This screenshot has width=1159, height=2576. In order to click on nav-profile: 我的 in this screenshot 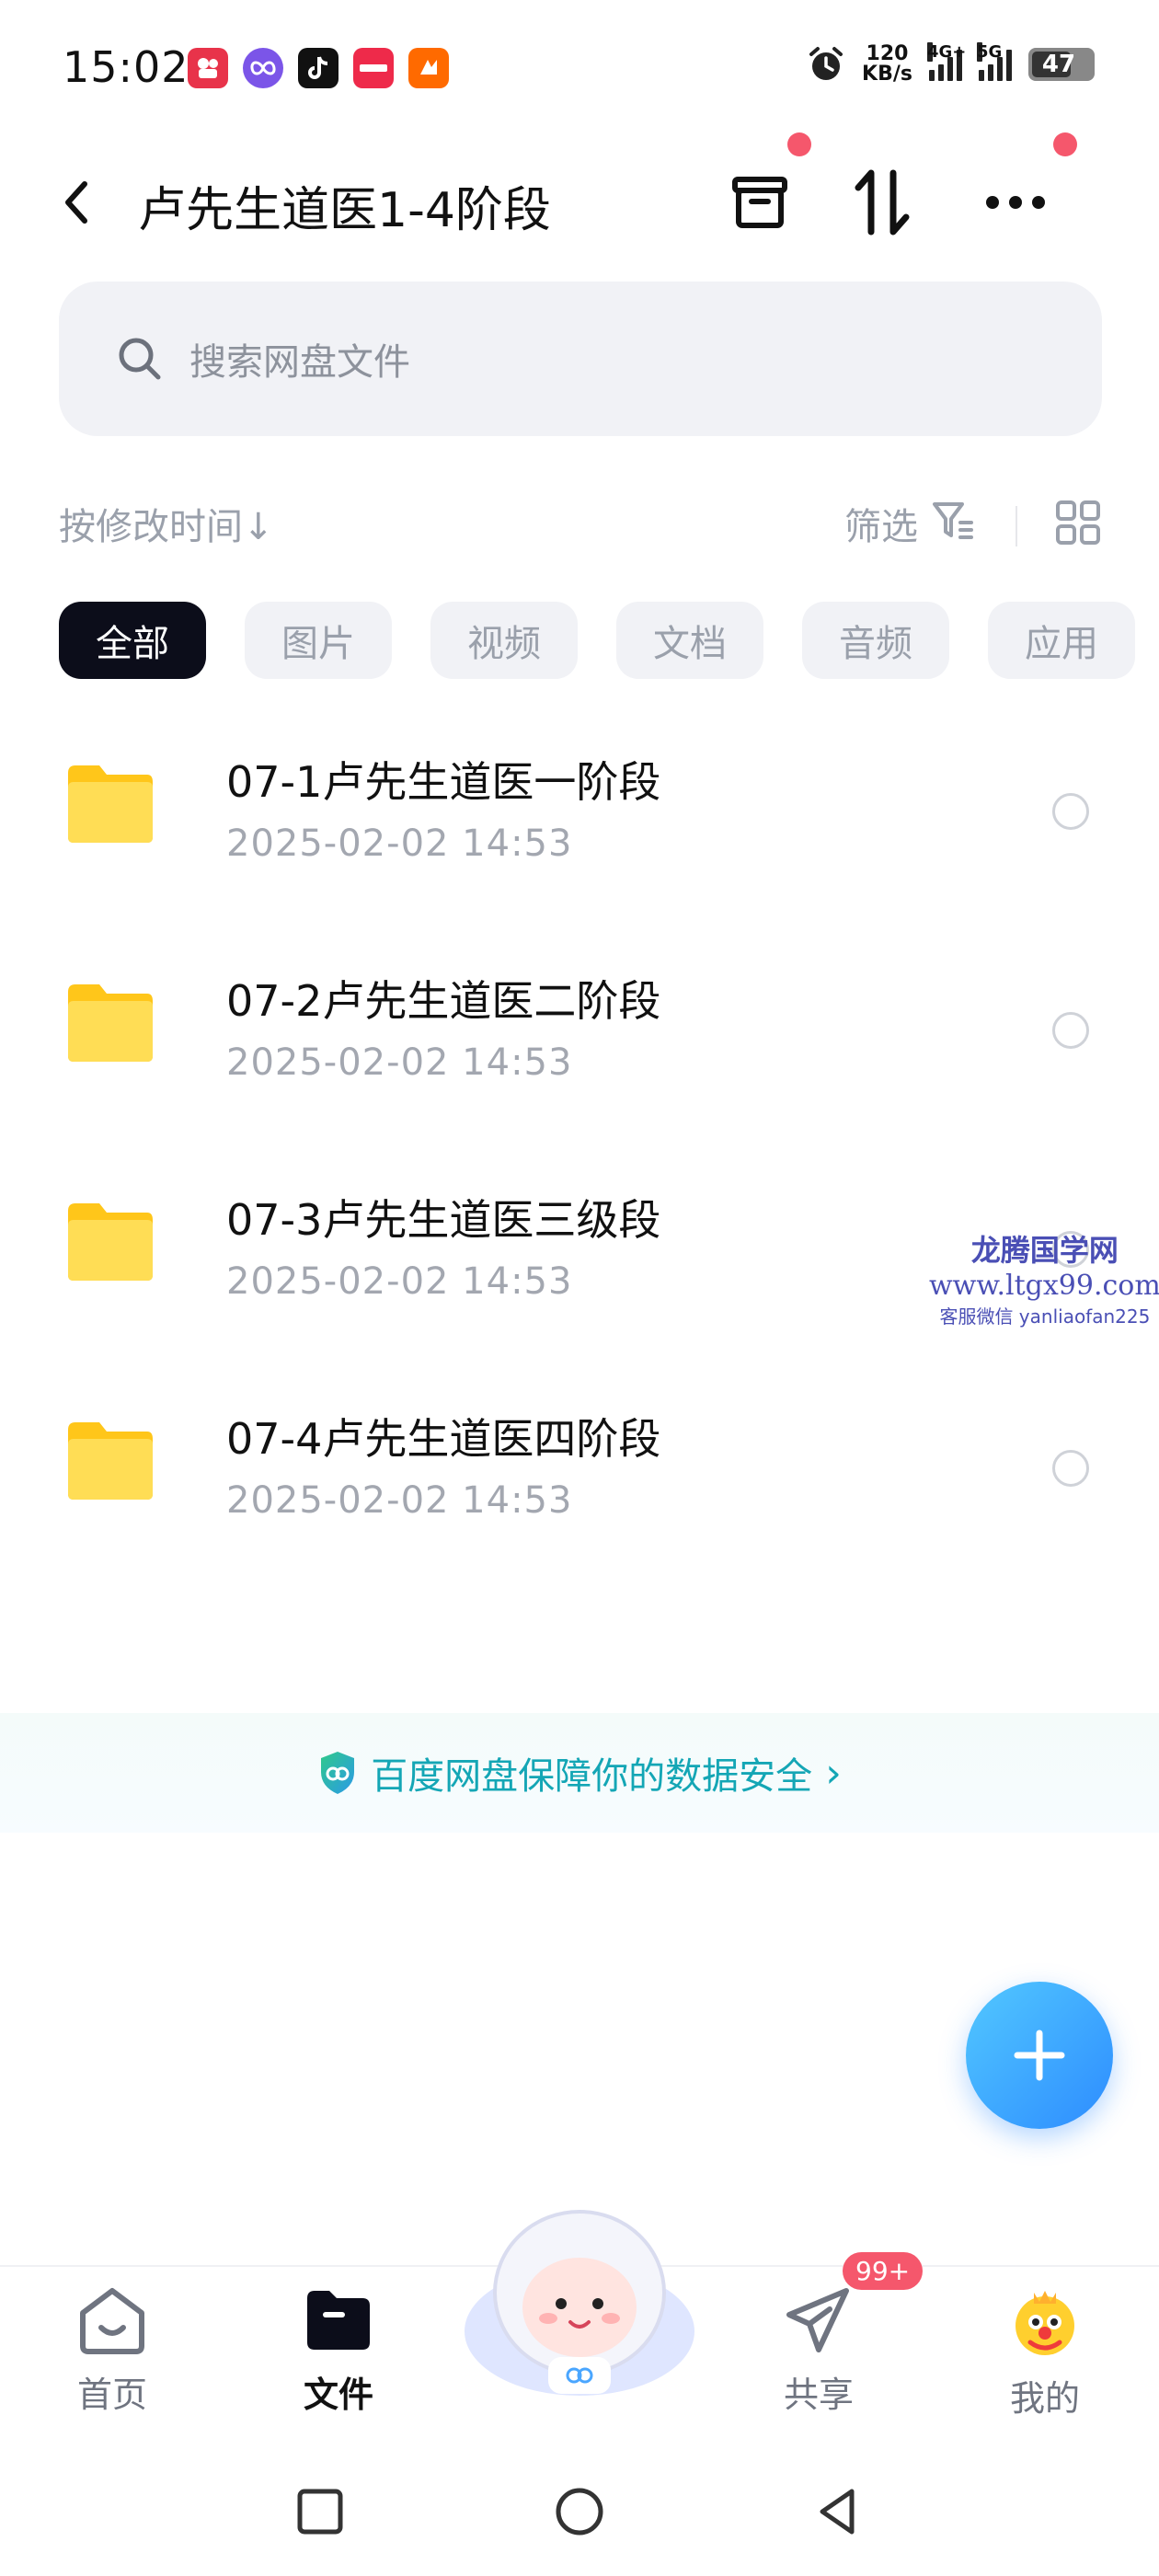, I will do `click(1045, 2353)`.